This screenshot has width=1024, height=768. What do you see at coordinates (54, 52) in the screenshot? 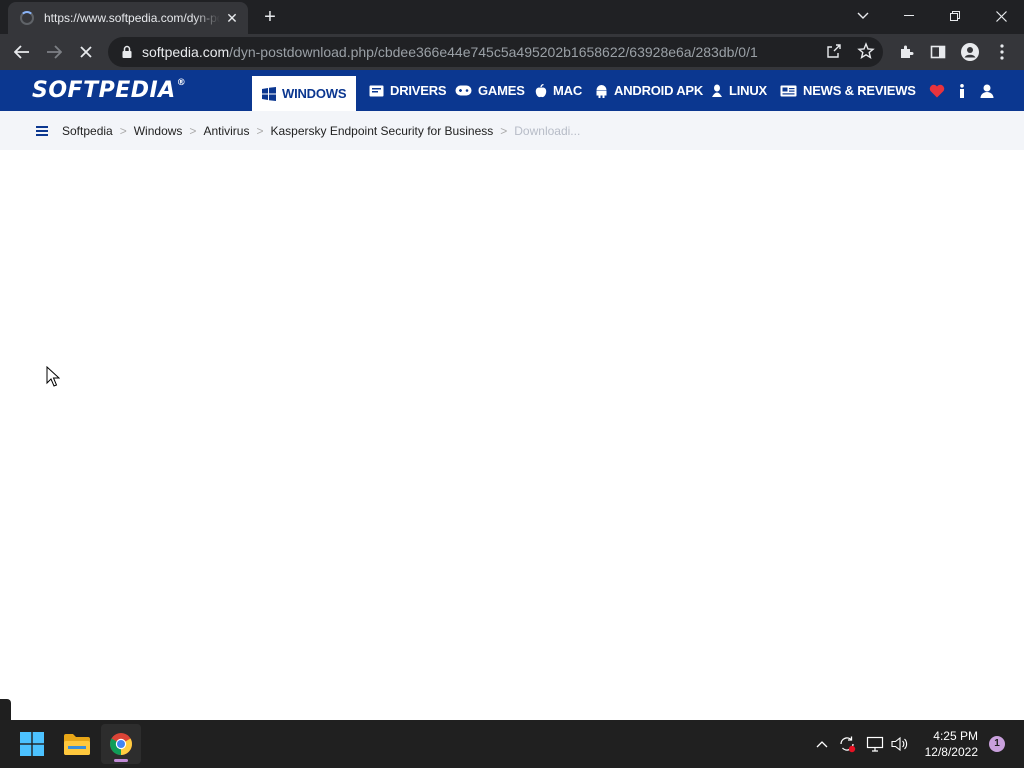
I see `forward-button` at bounding box center [54, 52].